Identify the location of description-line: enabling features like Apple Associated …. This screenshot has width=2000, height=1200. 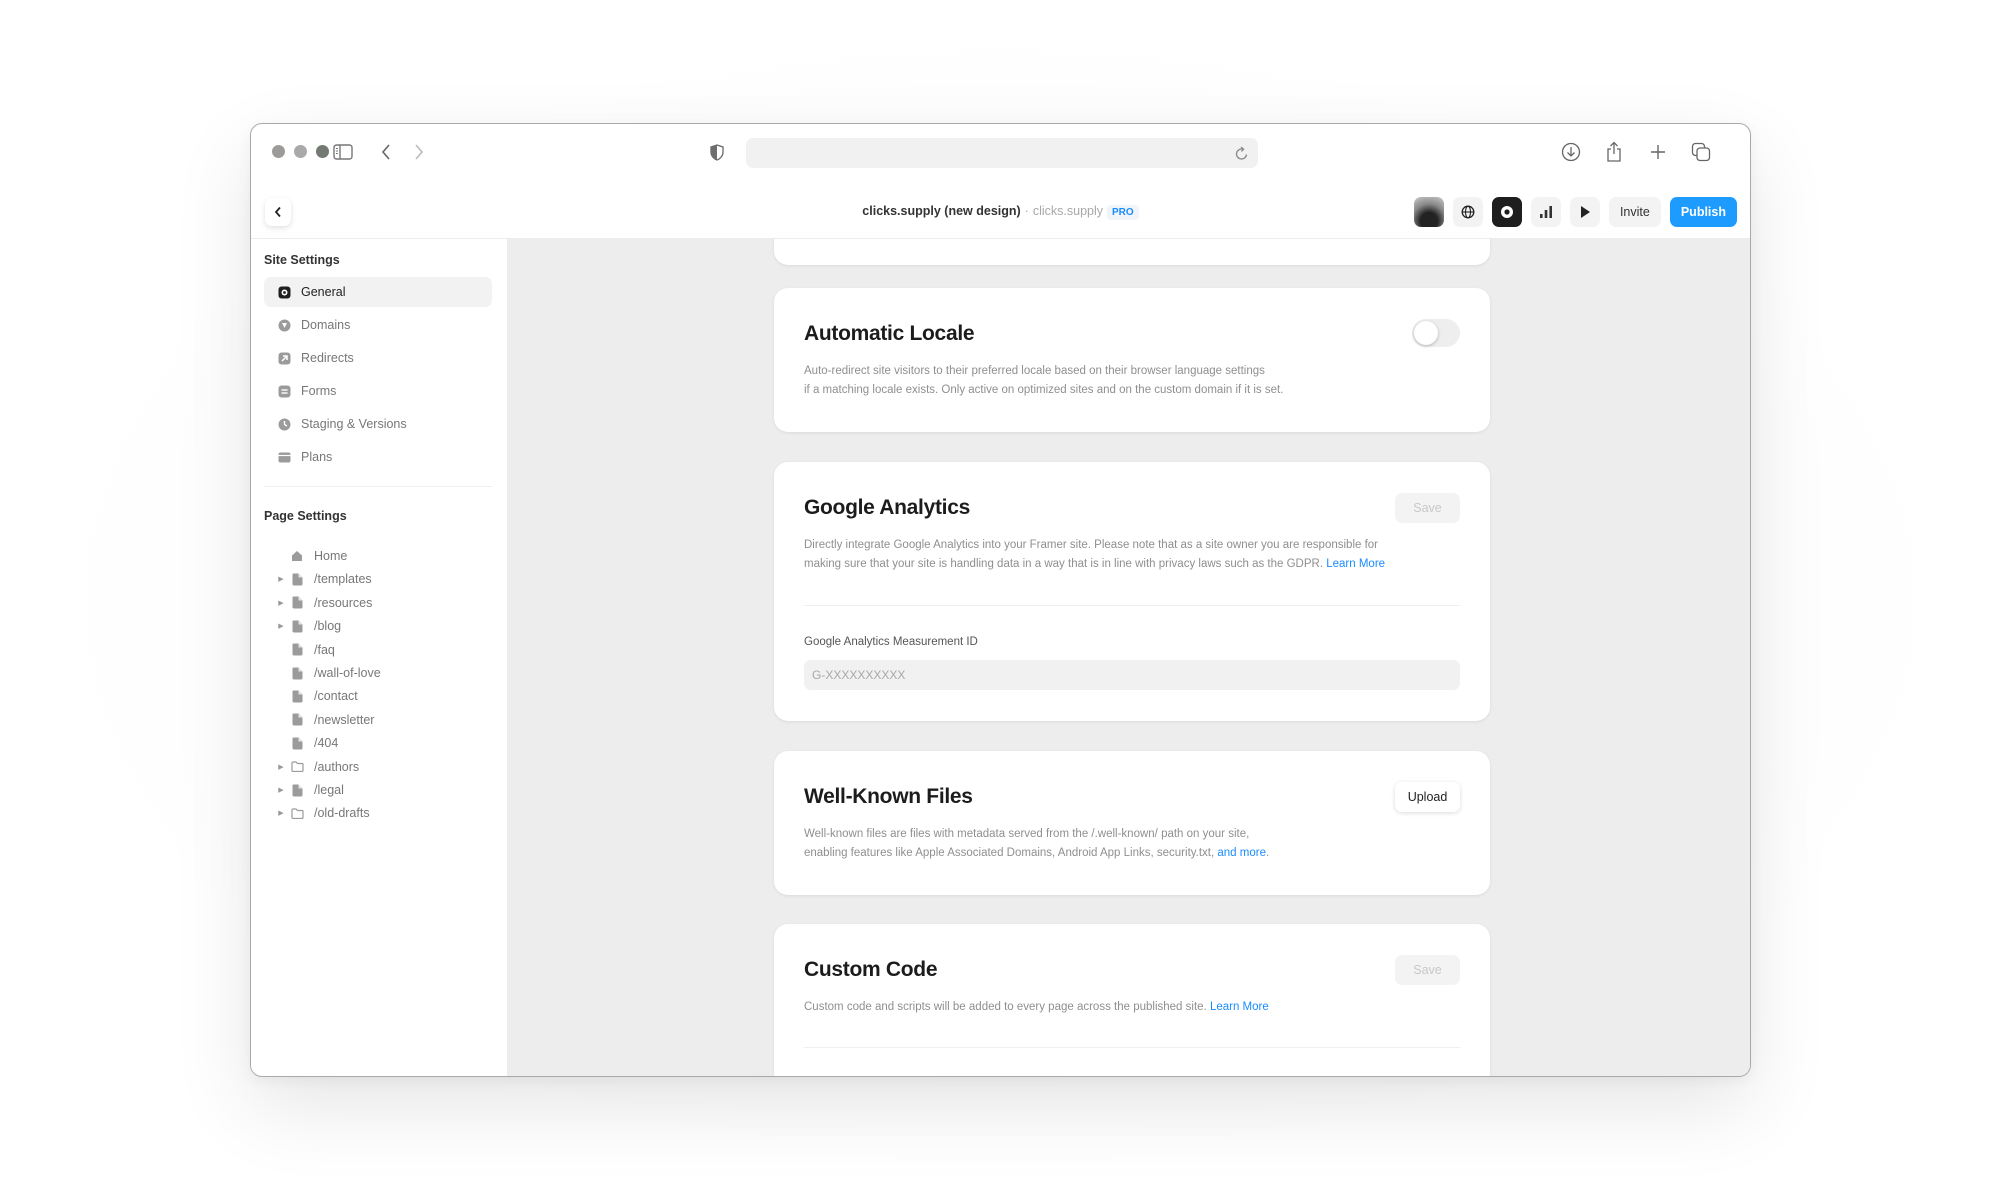
(1009, 853).